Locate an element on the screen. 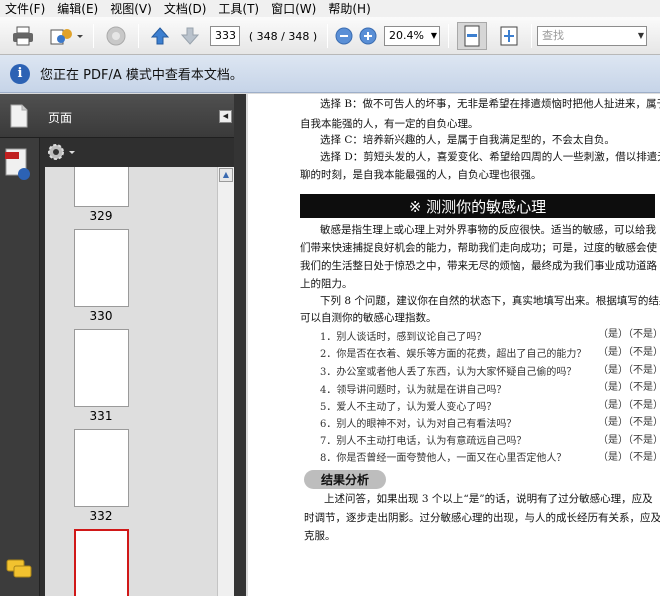 Image resolution: width=660 pixels, height=596 pixels. zoom-in-button is located at coordinates (368, 36).